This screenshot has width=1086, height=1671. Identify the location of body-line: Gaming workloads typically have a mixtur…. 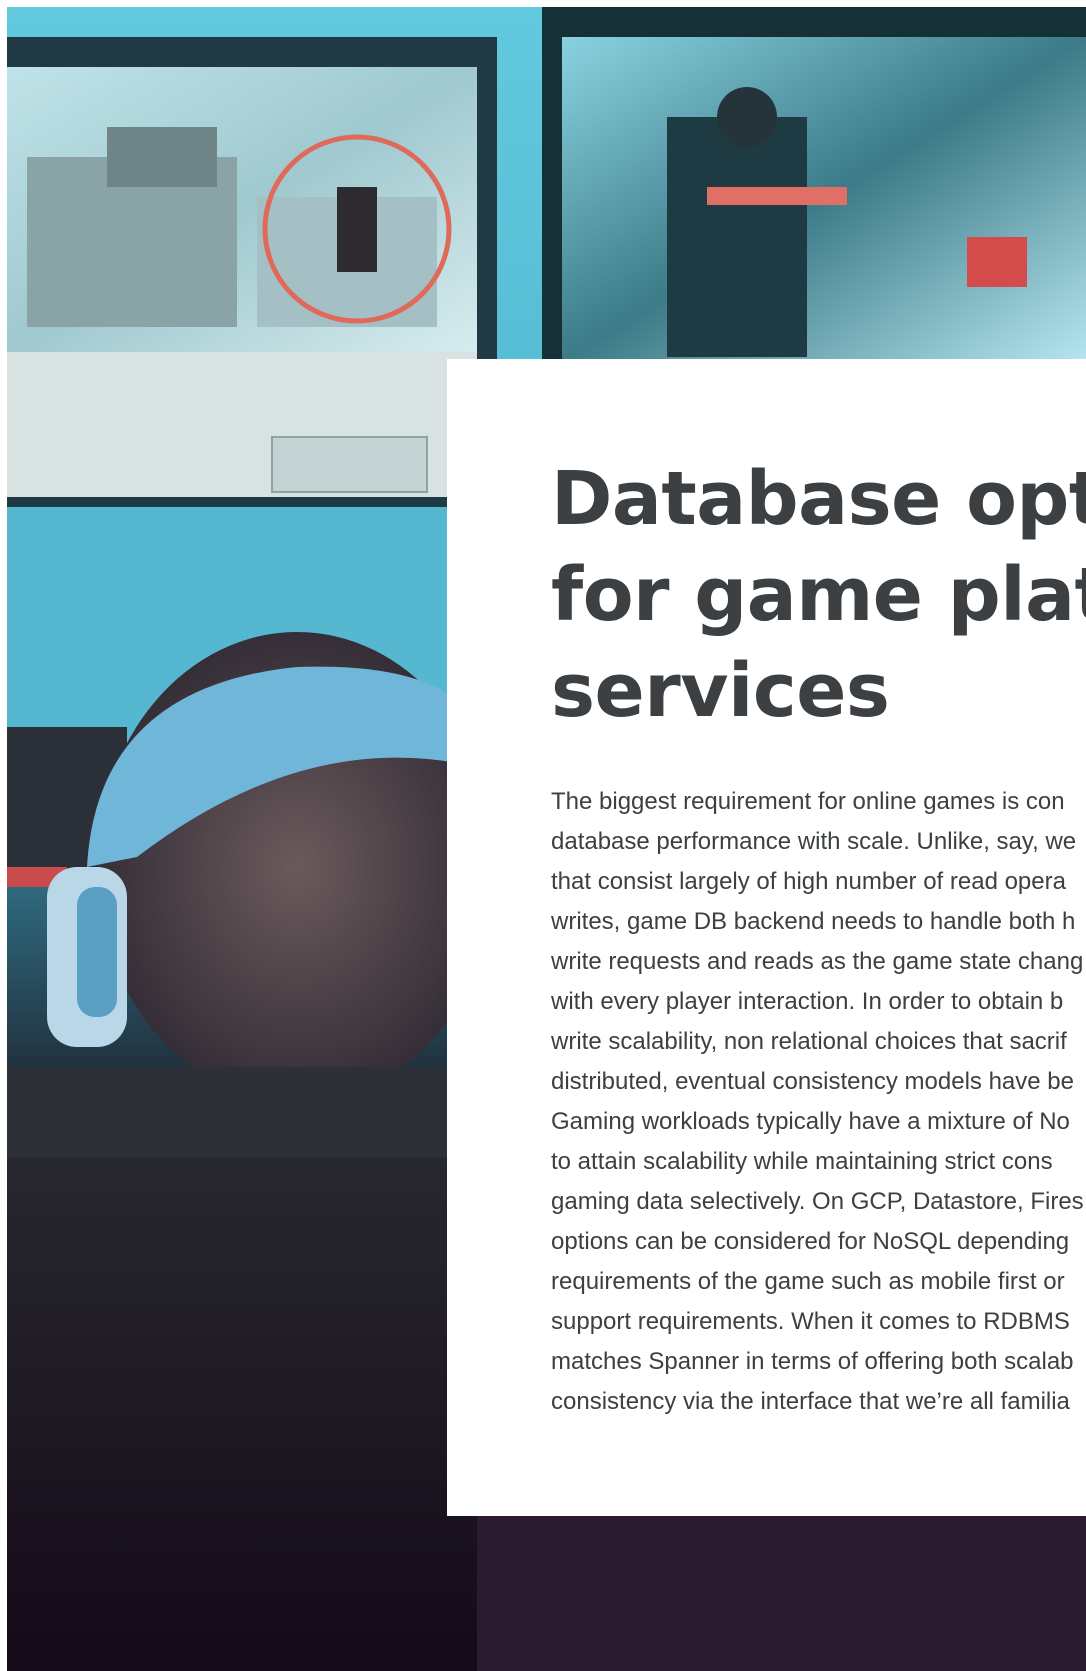
(810, 1121).